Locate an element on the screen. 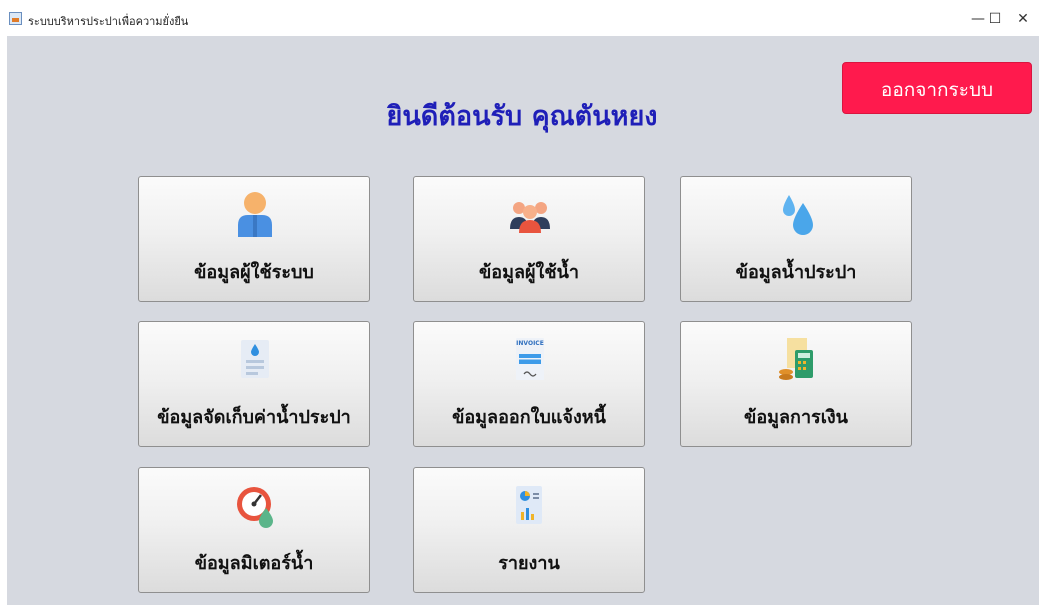  menu-label: ข้อมูลผู้ใช้น้ำ is located at coordinates (529, 272).